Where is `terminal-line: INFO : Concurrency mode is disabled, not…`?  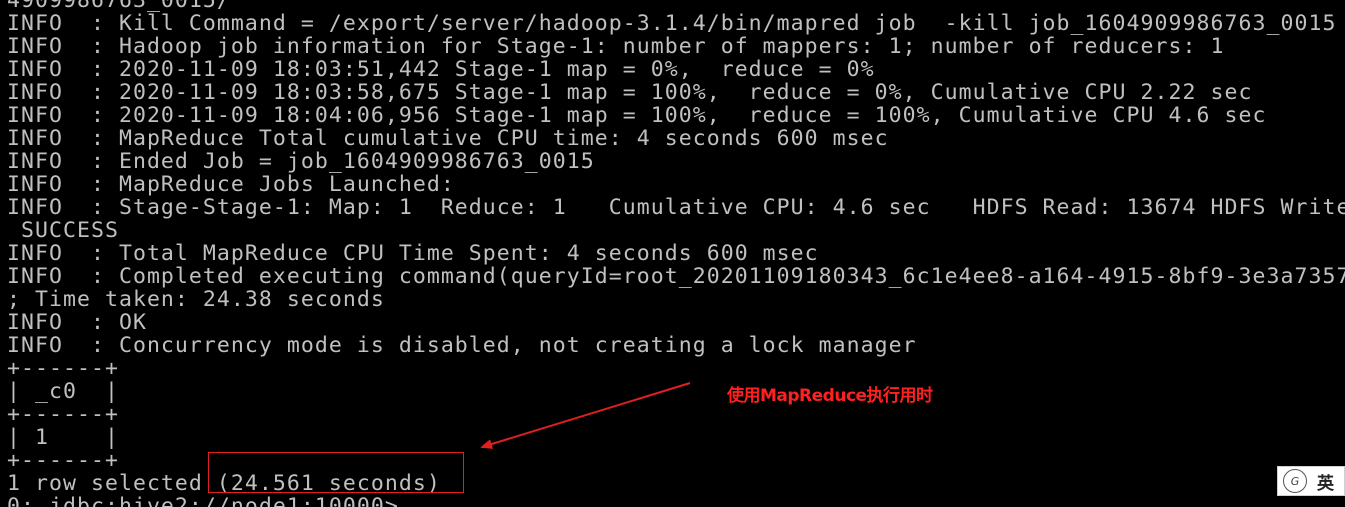 terminal-line: INFO : Concurrency mode is disabled, not… is located at coordinates (462, 345).